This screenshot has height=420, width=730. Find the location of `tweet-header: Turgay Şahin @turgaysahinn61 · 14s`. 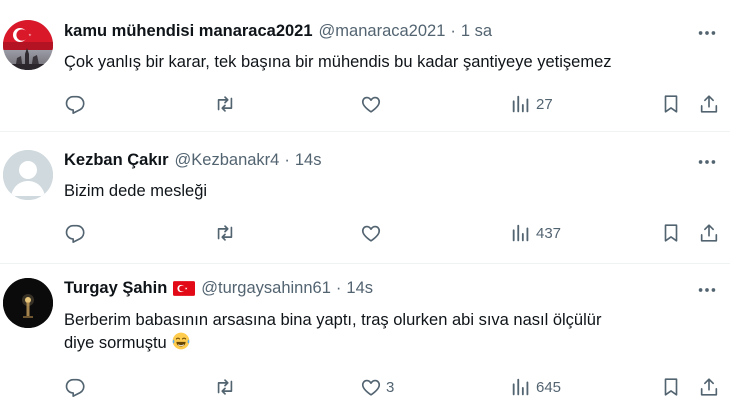

tweet-header: Turgay Şahin @turgaysahinn61 · 14s is located at coordinates (218, 288).